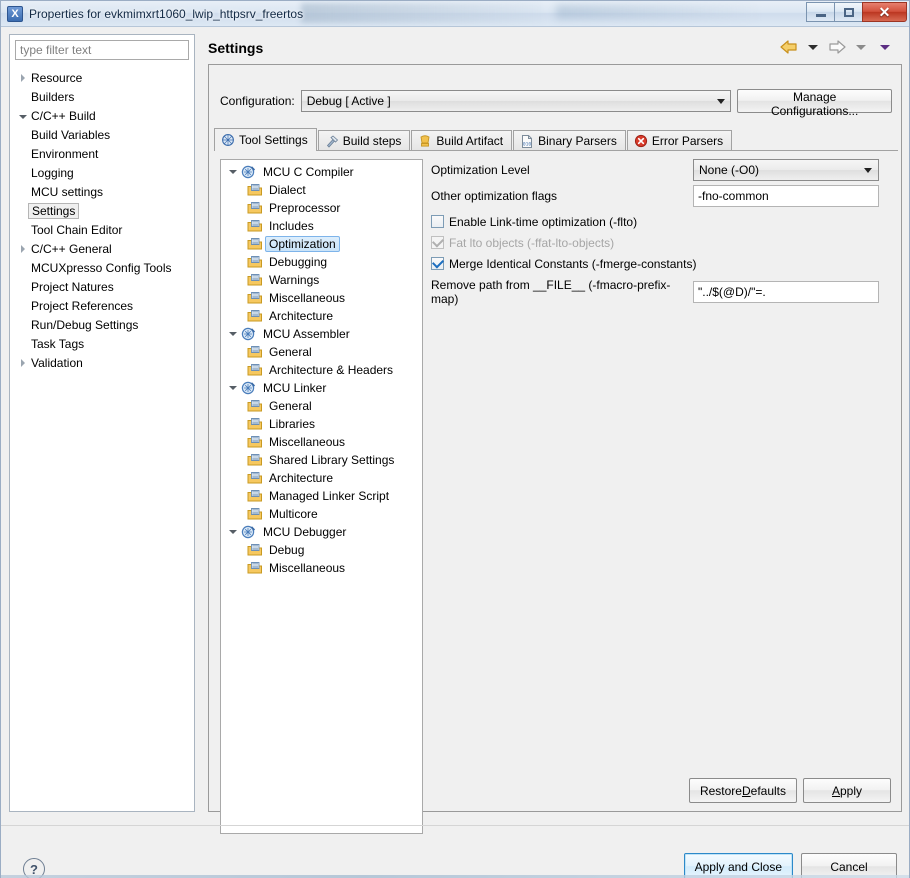  Describe the element at coordinates (321, 370) in the screenshot. I see `tool-item-architecture-headers: Architecture & Headers` at that location.